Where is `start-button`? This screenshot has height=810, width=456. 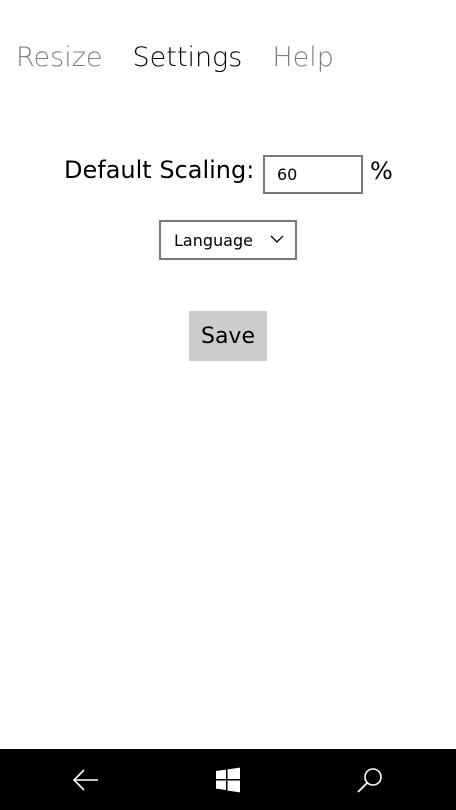
start-button is located at coordinates (228, 779).